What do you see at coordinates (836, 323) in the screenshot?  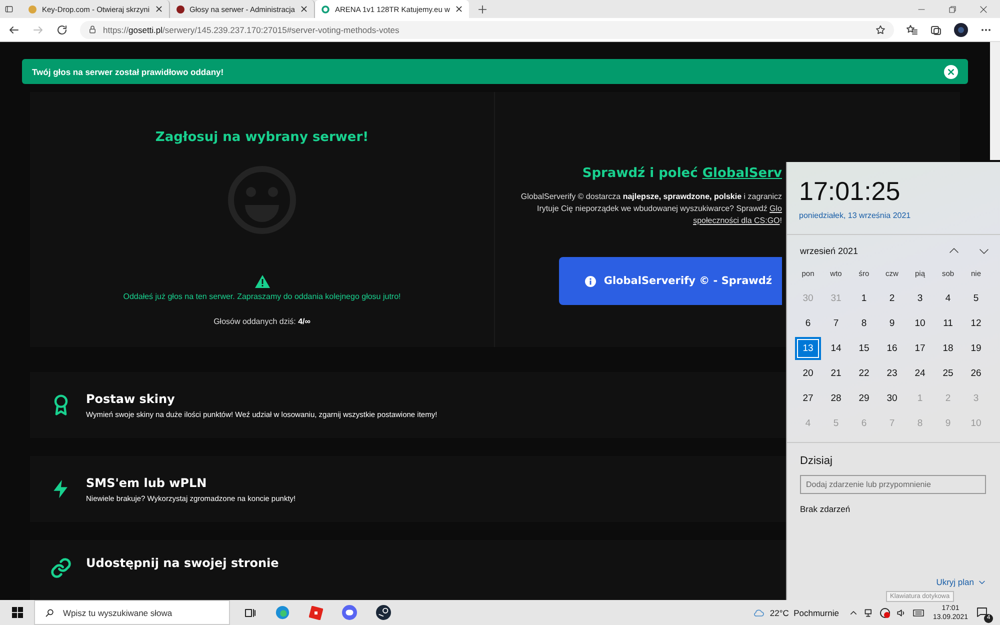 I see `calendar-day: 7` at bounding box center [836, 323].